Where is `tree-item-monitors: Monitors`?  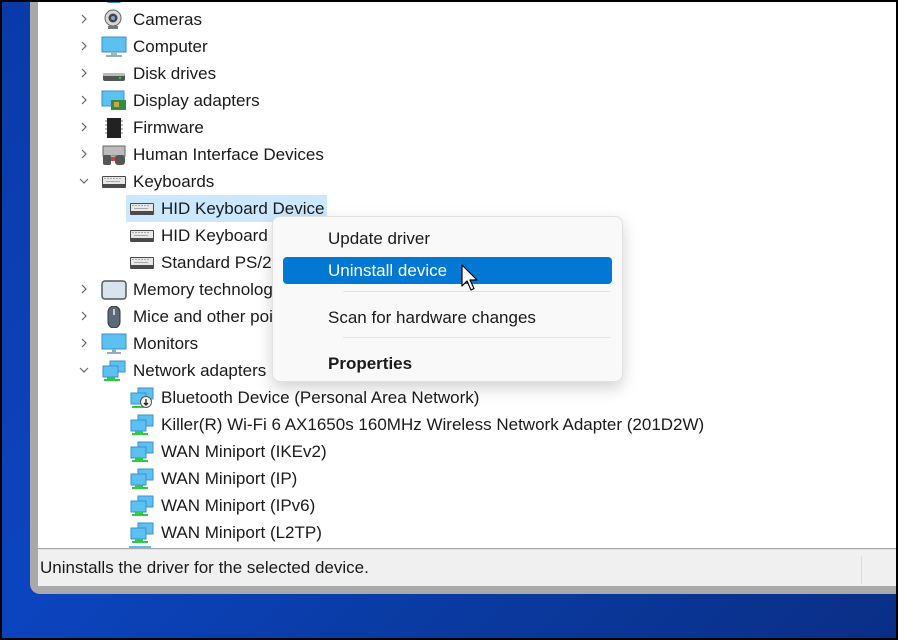
tree-item-monitors: Monitors is located at coordinates (149, 343).